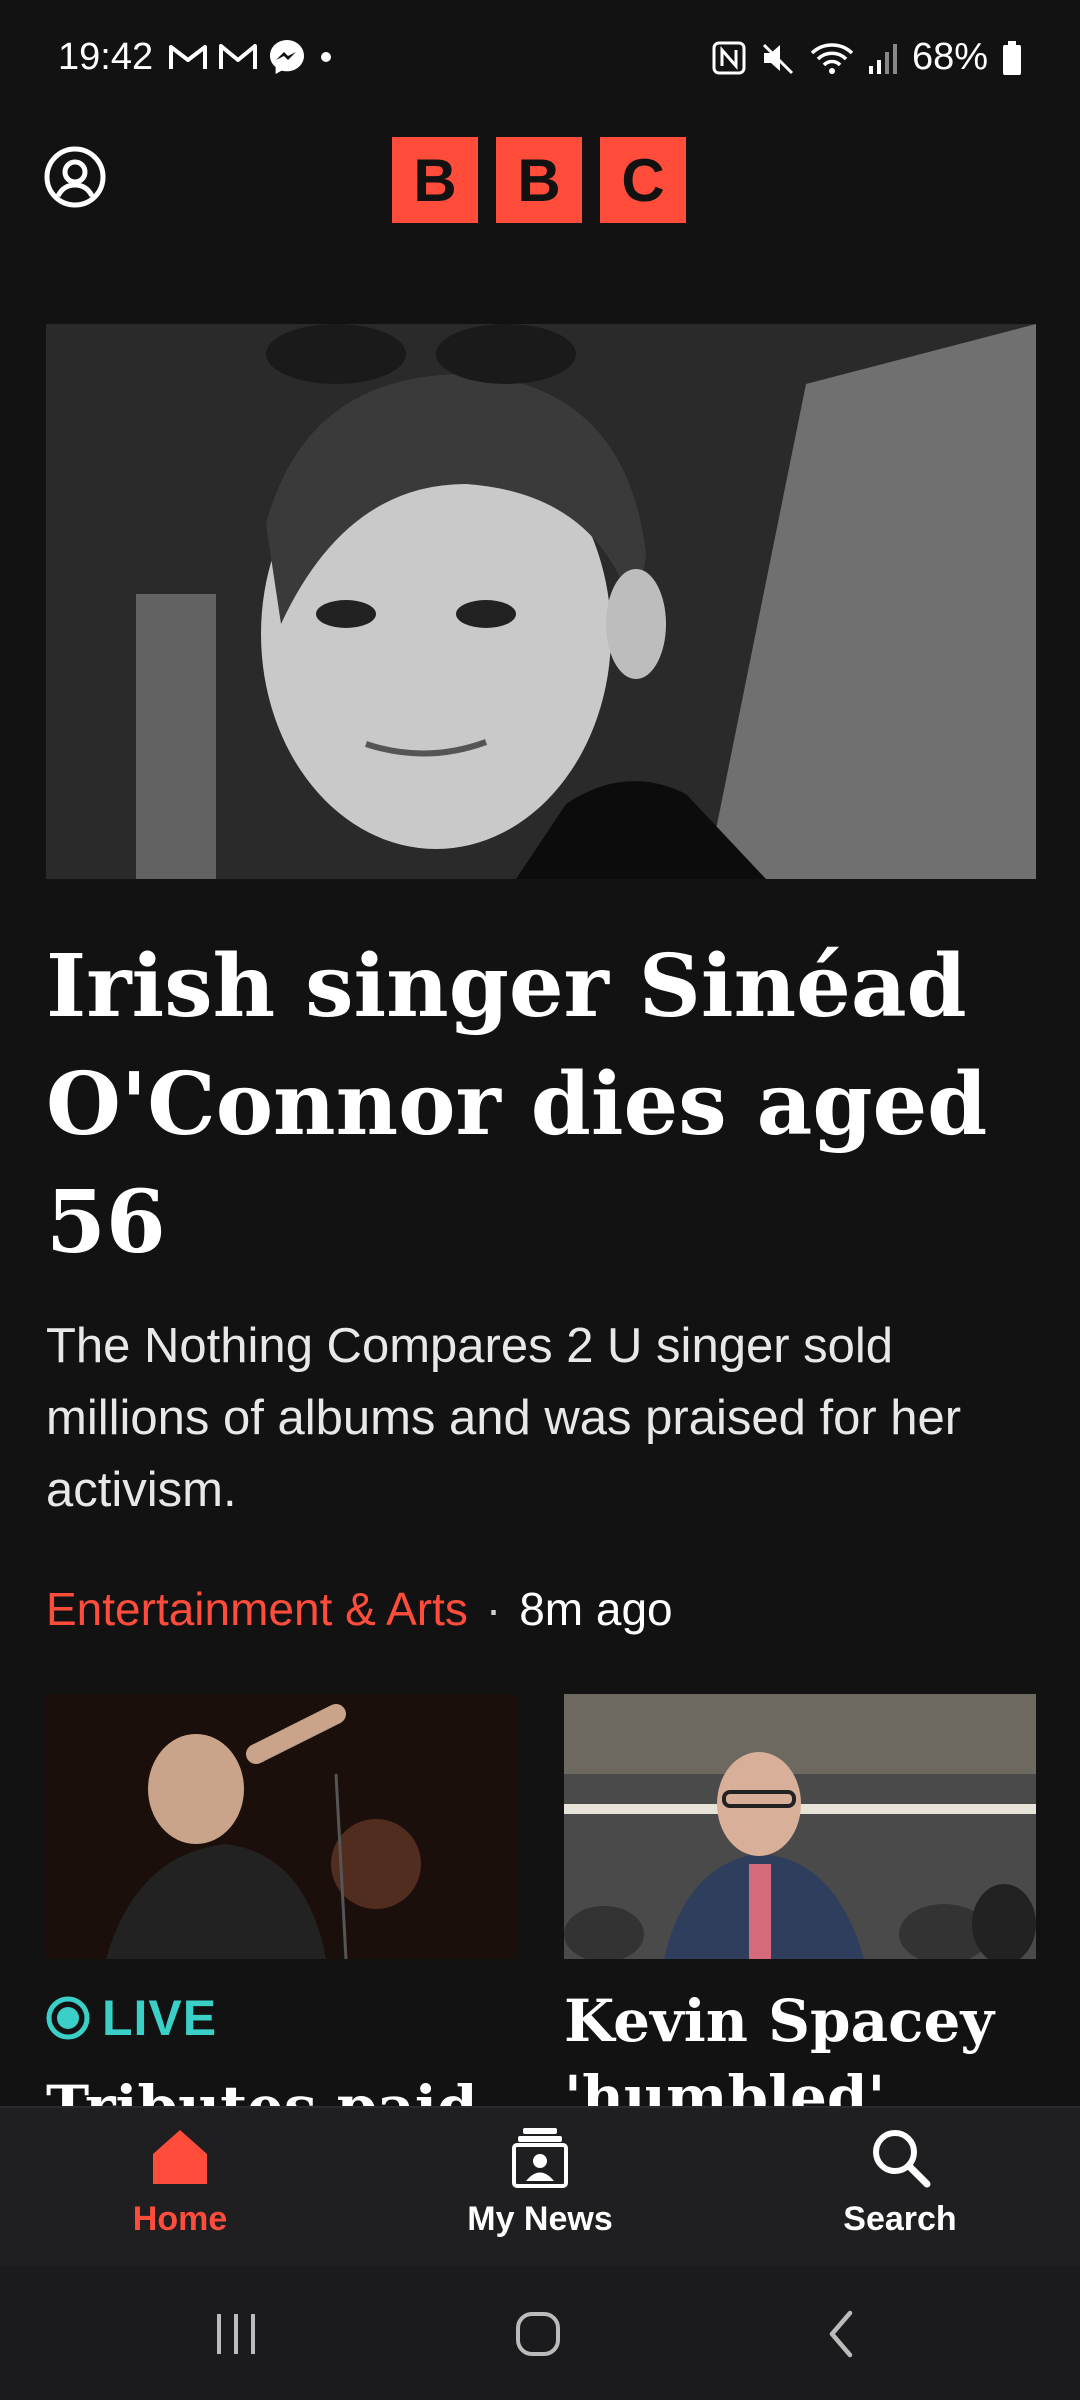 This screenshot has height=2400, width=1080. What do you see at coordinates (540, 2189) in the screenshot?
I see `nav-my-news-tab: My News` at bounding box center [540, 2189].